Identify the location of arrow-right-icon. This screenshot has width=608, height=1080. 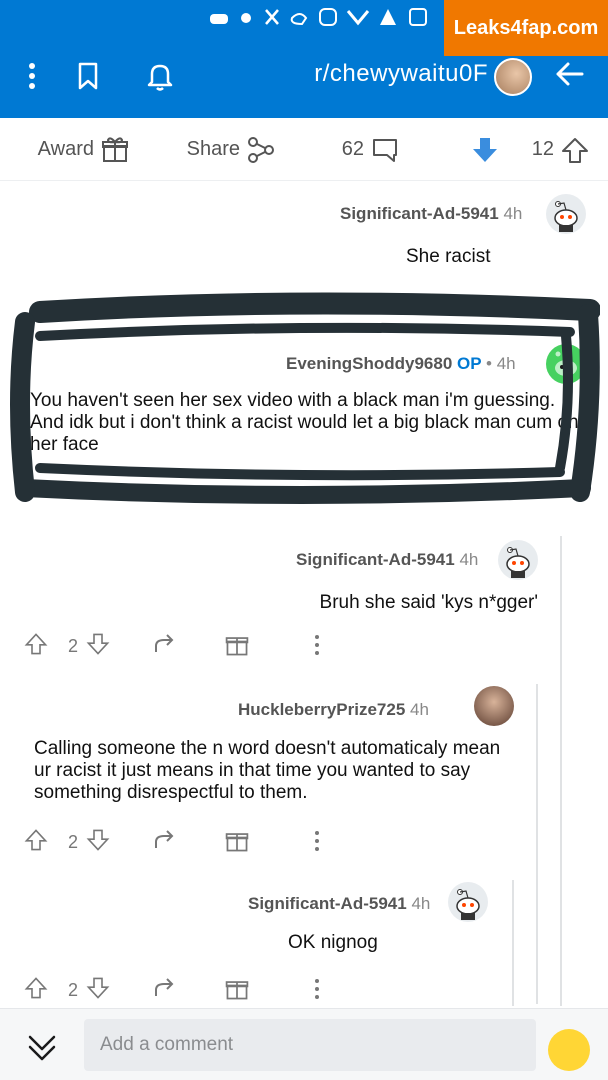
(570, 74).